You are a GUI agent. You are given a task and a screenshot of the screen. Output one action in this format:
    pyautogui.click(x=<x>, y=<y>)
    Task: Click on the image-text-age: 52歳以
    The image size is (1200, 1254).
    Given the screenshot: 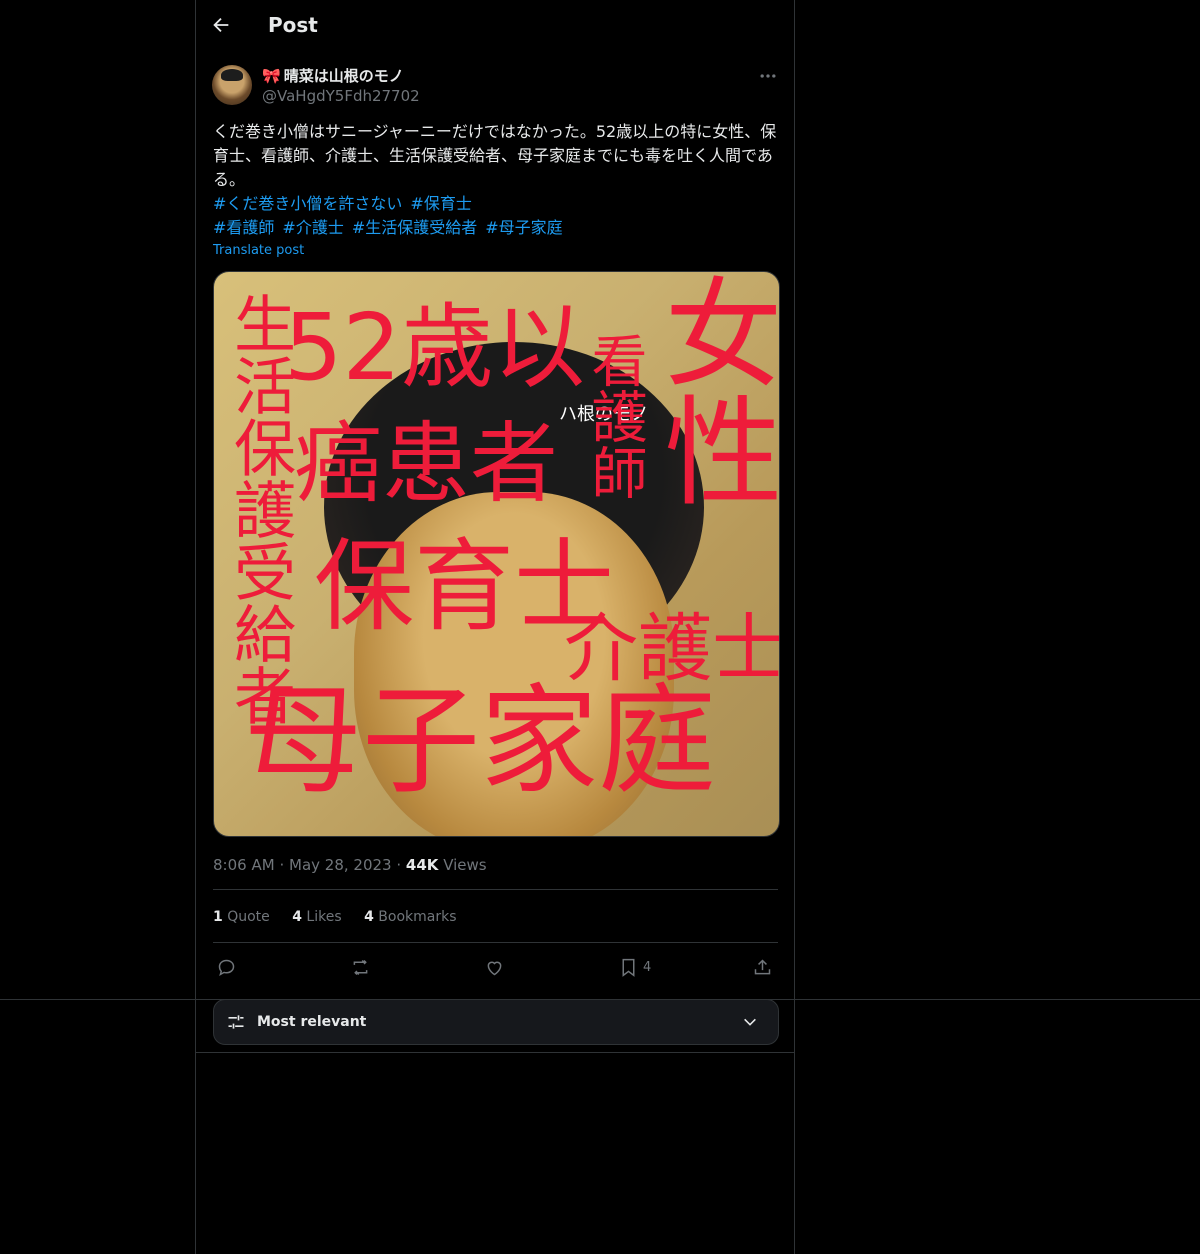 What is the action you would take?
    pyautogui.click(x=435, y=347)
    